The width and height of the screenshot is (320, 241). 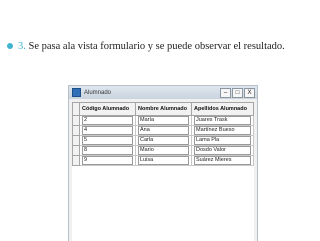 I want to click on cell-value: Ana, so click(x=163, y=130).